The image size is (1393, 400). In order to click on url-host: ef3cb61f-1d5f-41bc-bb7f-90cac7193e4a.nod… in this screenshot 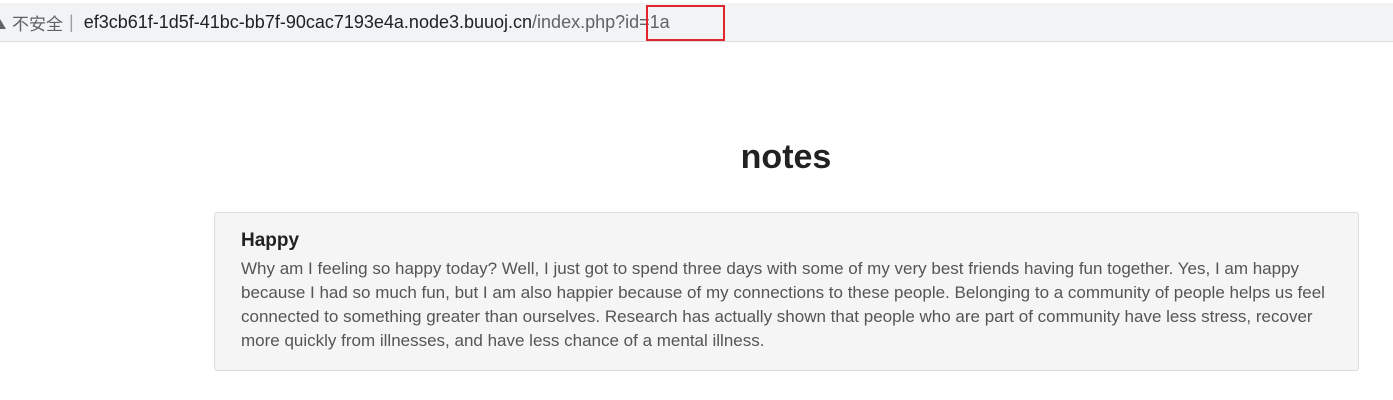, I will do `click(308, 22)`.